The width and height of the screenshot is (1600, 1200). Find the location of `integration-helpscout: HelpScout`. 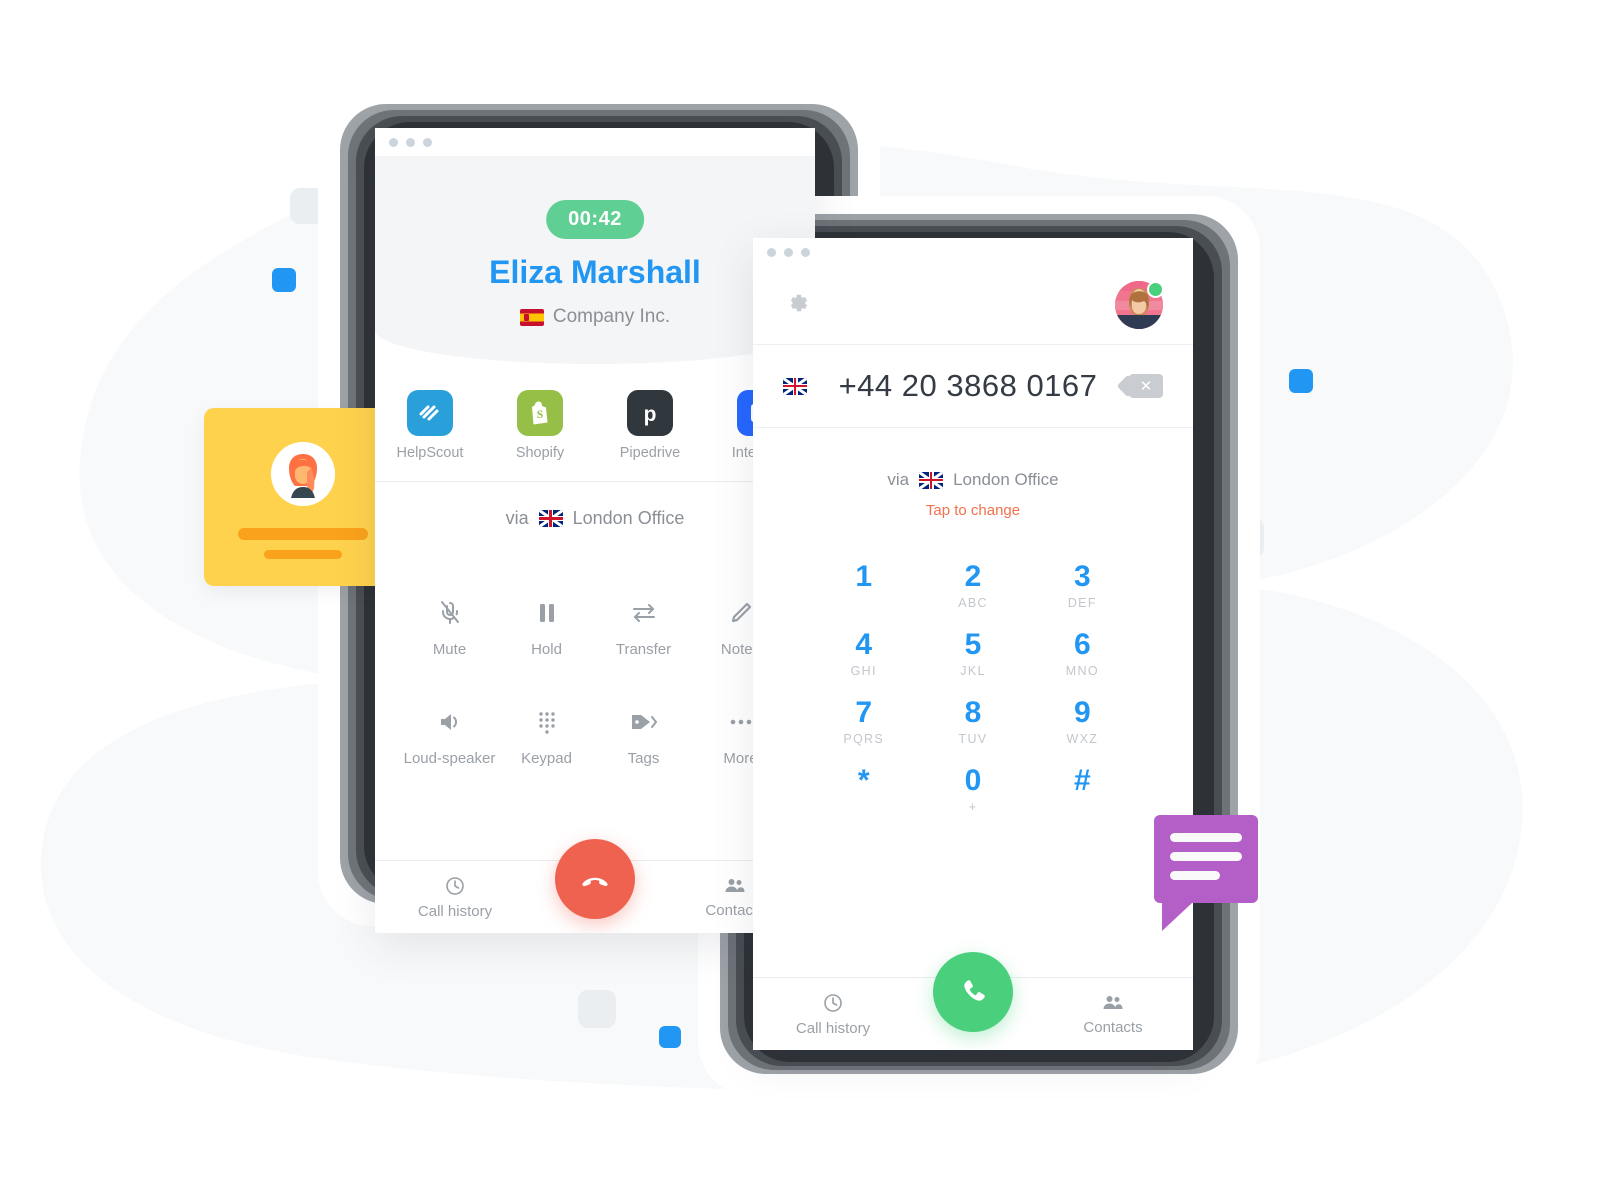

integration-helpscout: HelpScout is located at coordinates (430, 425).